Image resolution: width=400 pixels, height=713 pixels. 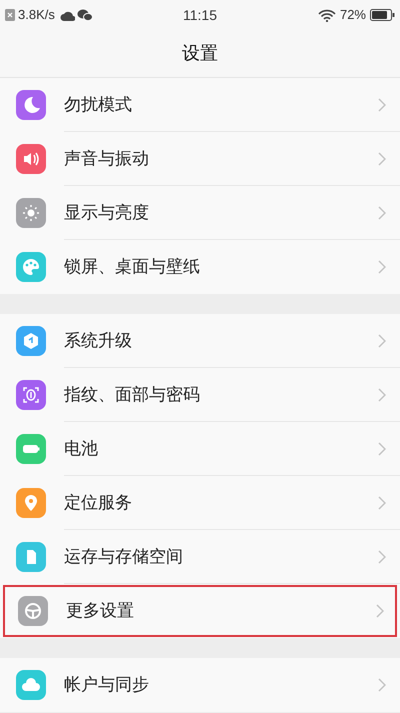 What do you see at coordinates (382, 15) in the screenshot?
I see `battery-icon` at bounding box center [382, 15].